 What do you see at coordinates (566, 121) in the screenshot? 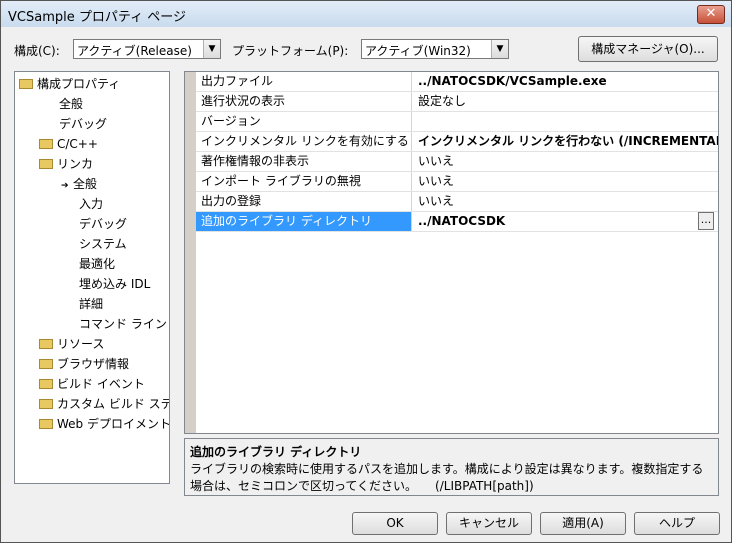
I see `property-value` at bounding box center [566, 121].